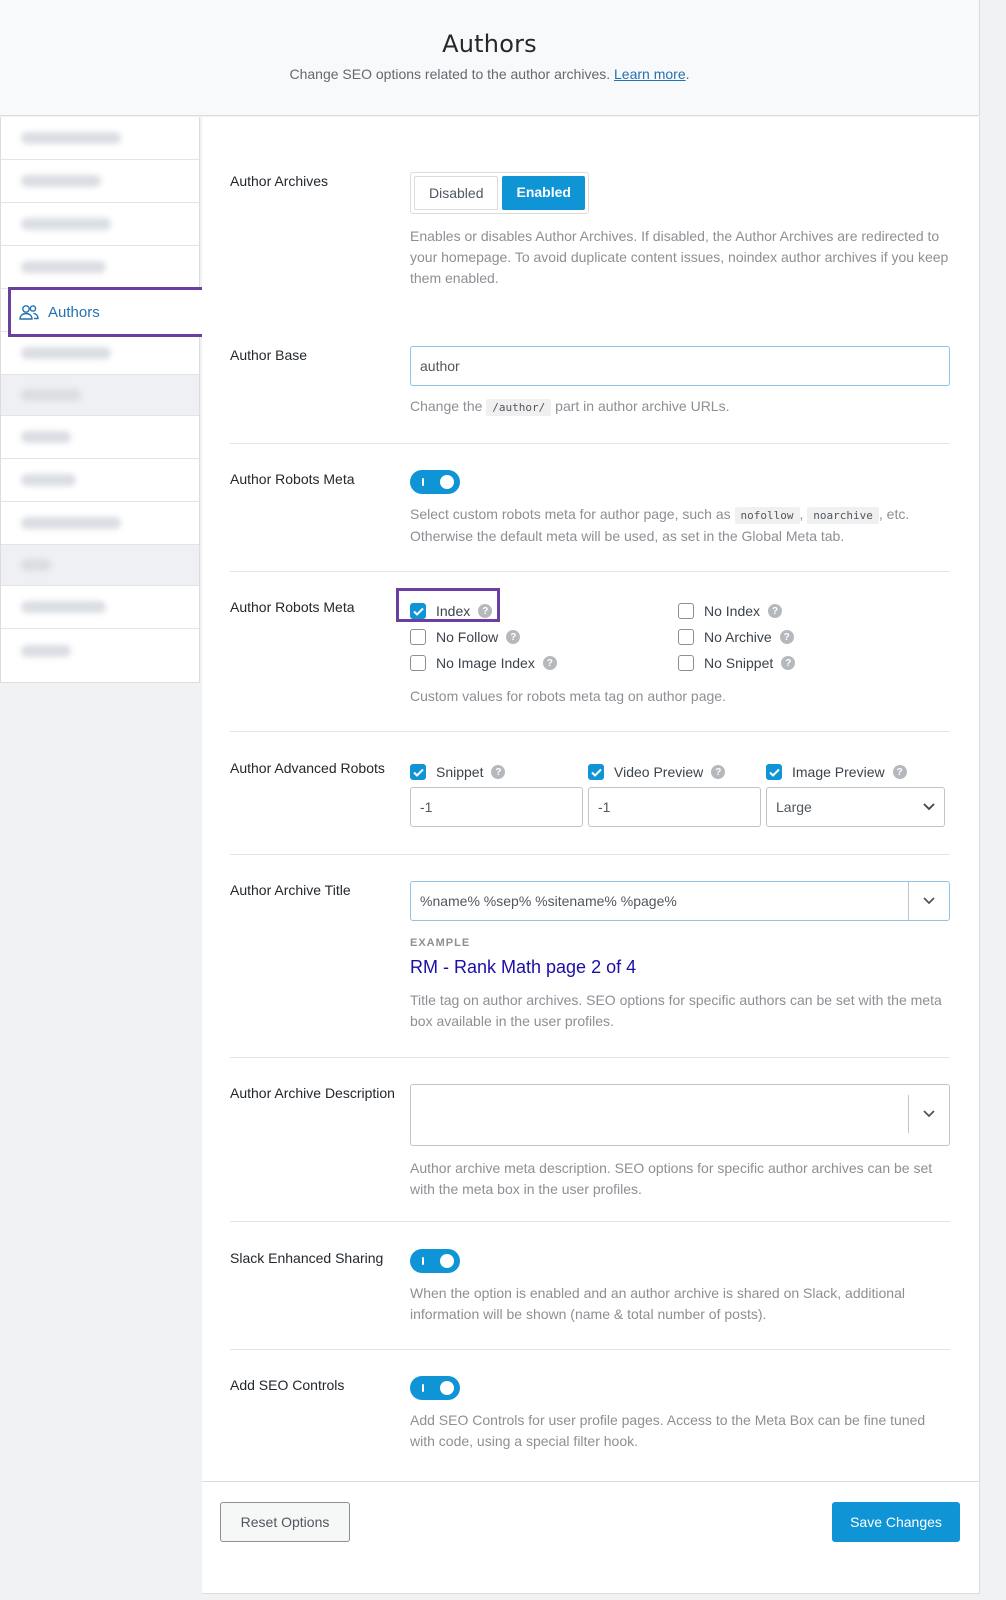 The width and height of the screenshot is (1006, 1600). I want to click on archive-description-label: Author Archive Description, so click(312, 1093).